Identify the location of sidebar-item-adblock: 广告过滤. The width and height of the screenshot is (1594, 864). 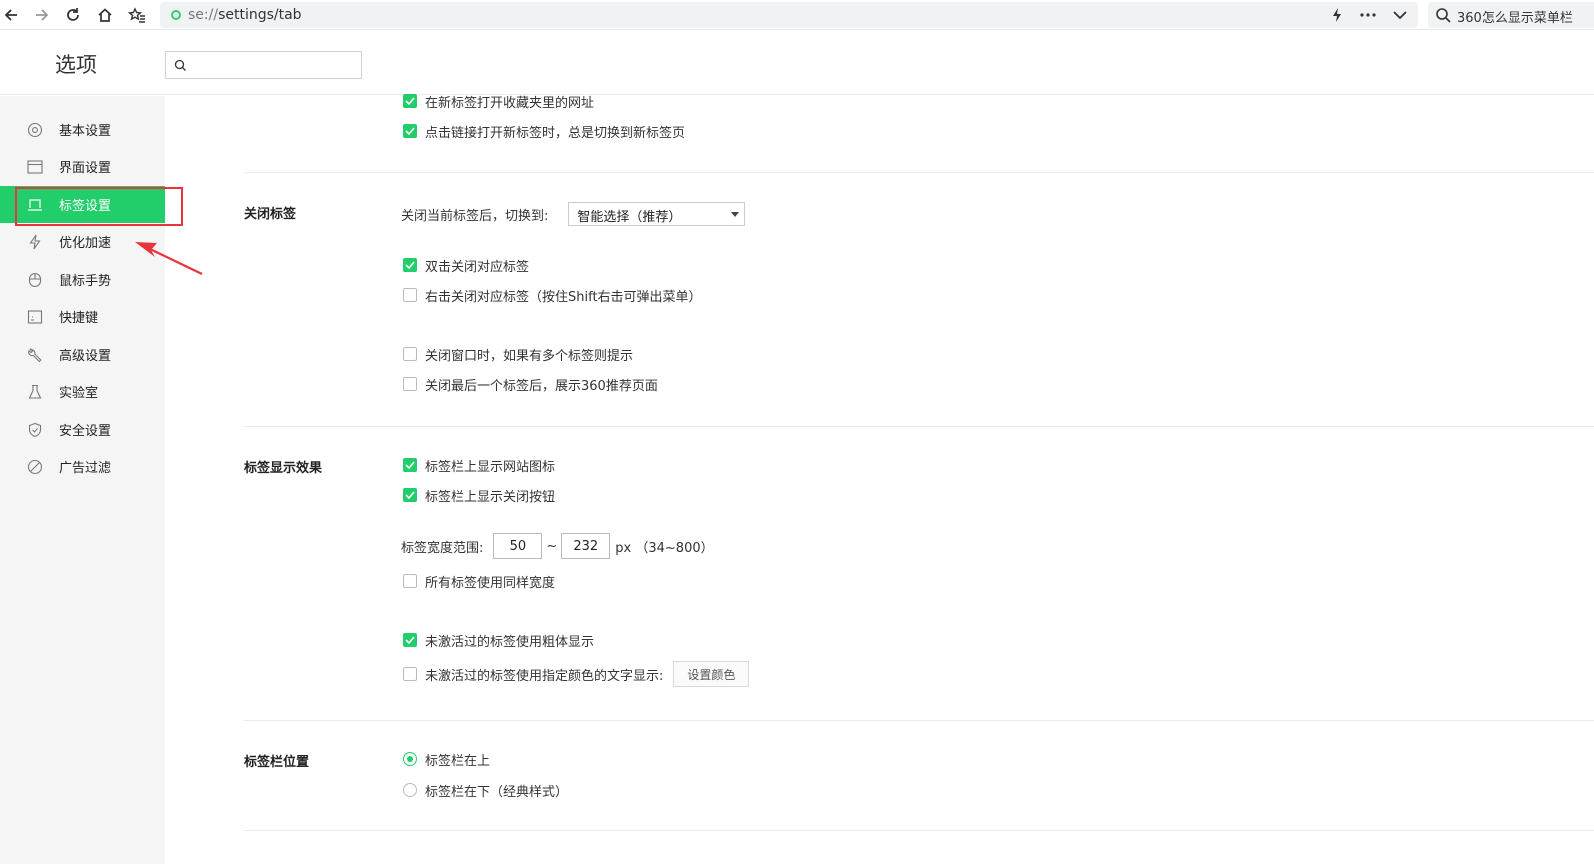
(82, 466).